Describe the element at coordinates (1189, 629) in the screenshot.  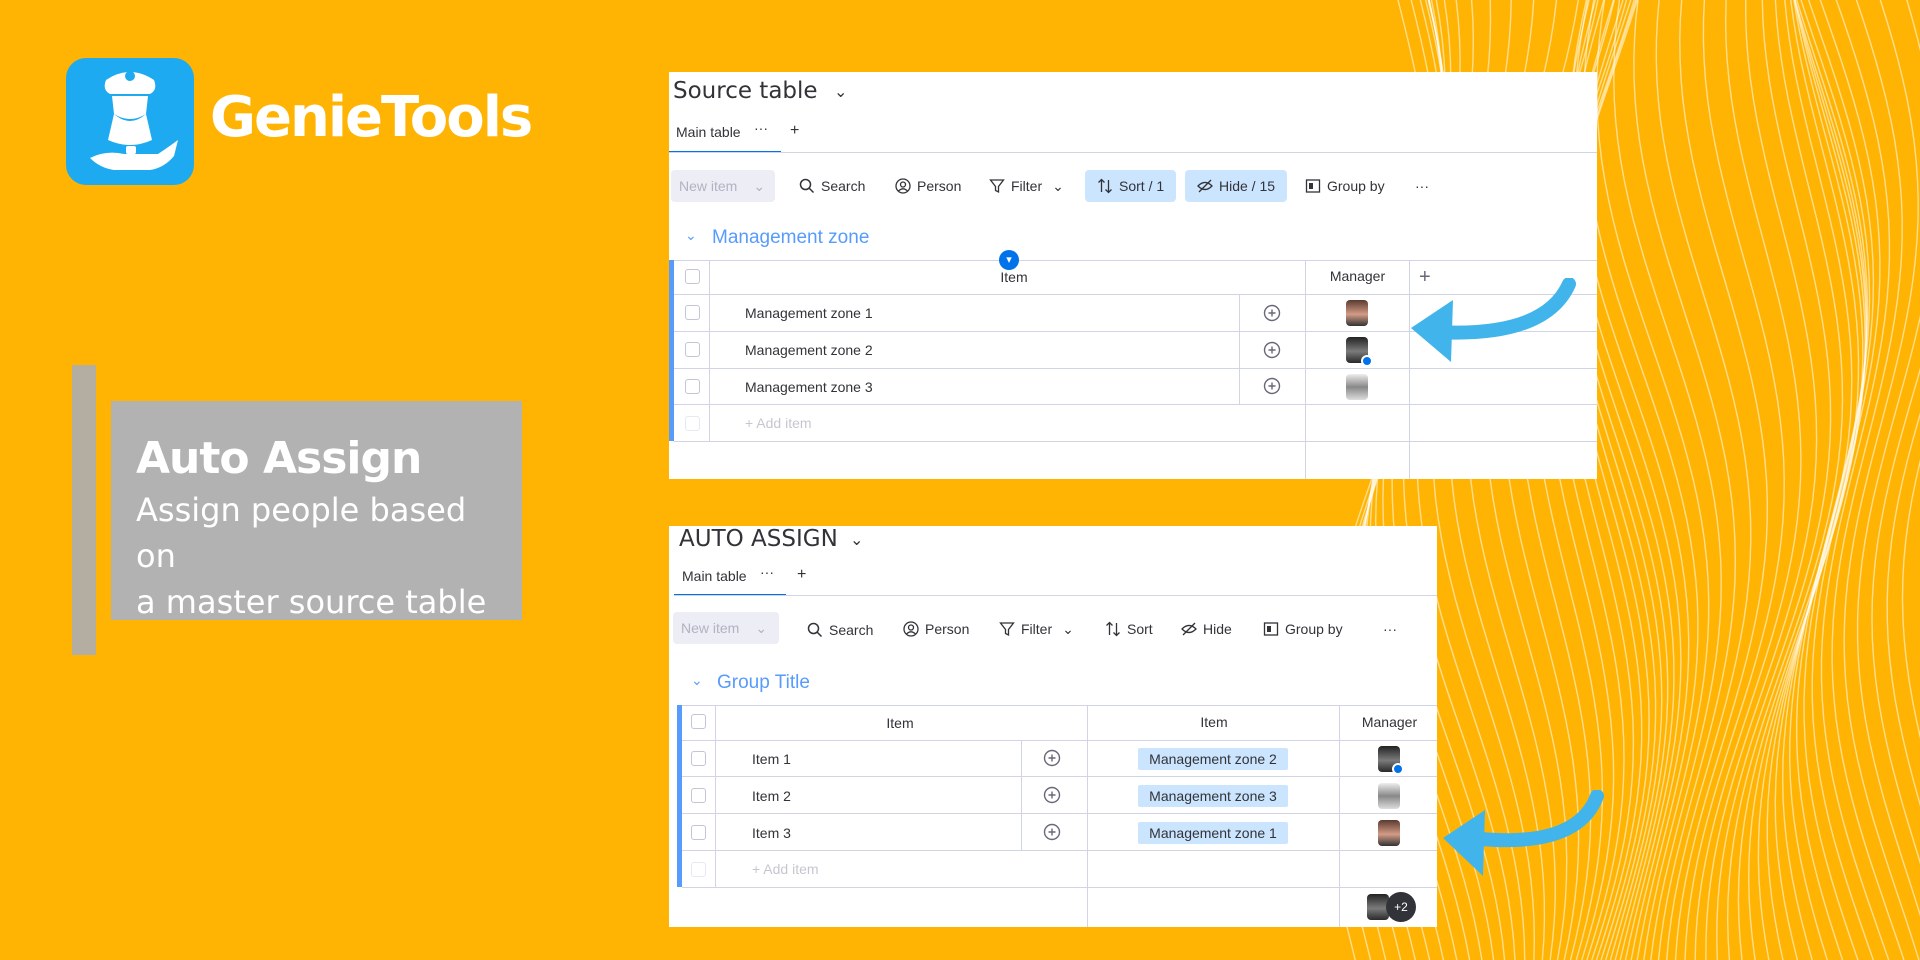
I see `eye-off-icon` at that location.